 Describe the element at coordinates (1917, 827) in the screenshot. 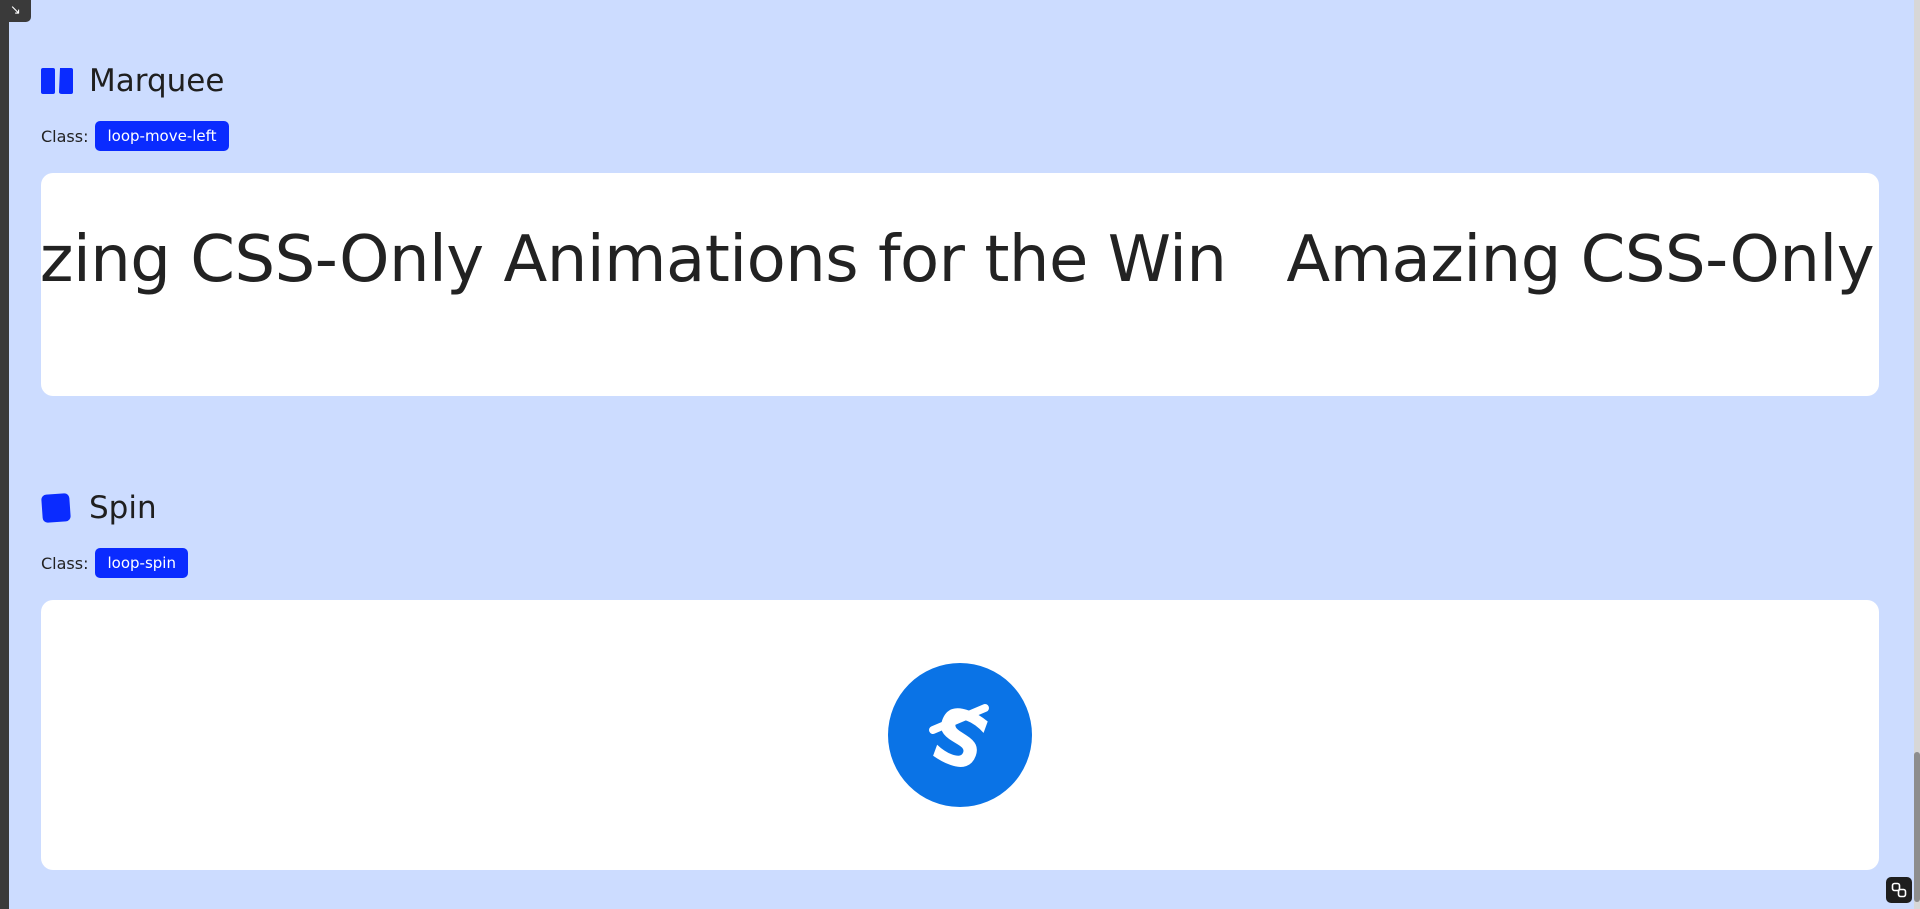

I see `scrollbar-thumb` at that location.